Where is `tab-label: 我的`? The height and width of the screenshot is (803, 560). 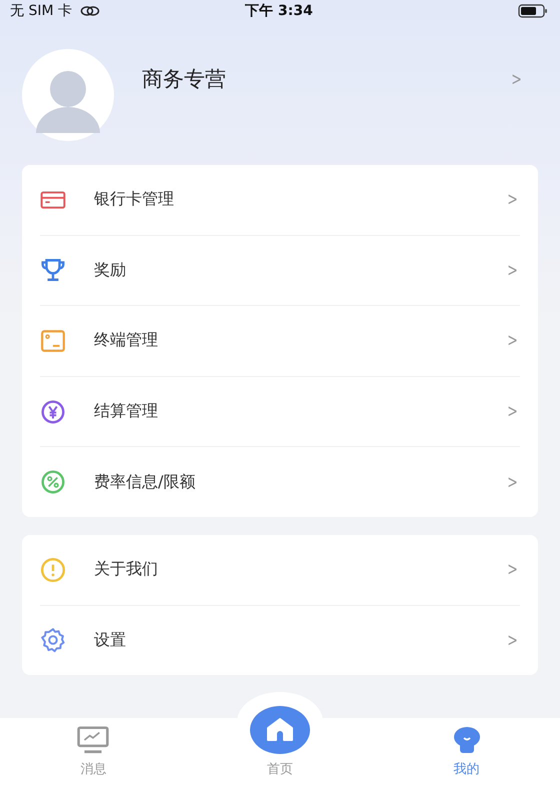
tab-label: 我的 is located at coordinates (467, 769).